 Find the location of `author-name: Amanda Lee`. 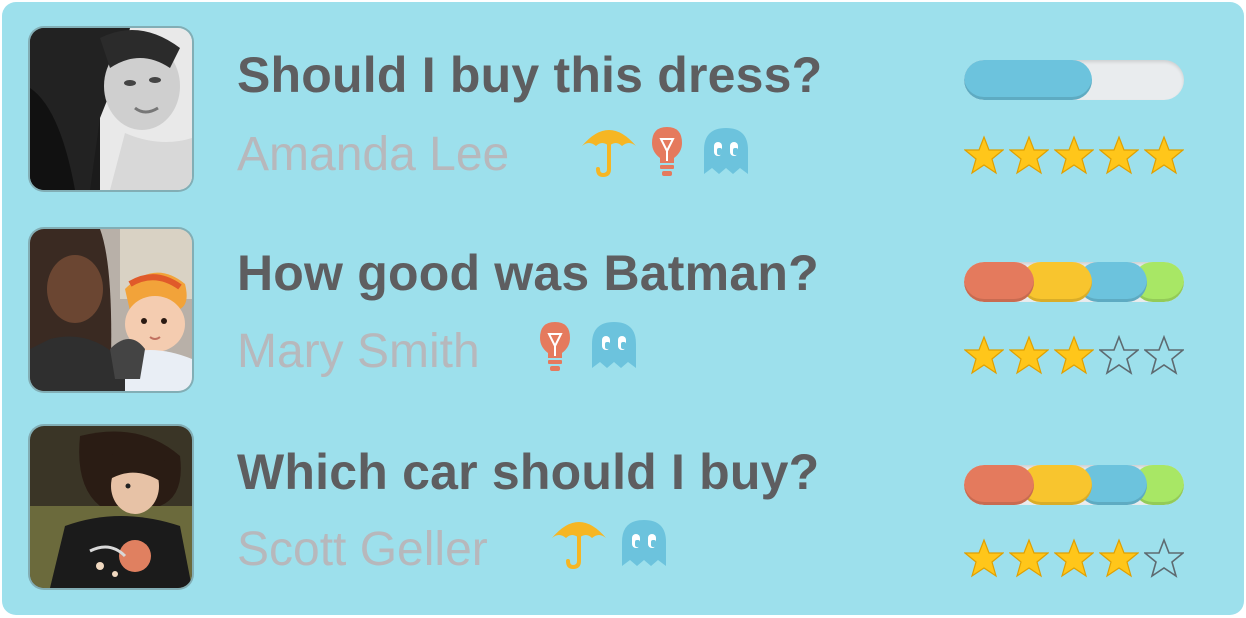

author-name: Amanda Lee is located at coordinates (373, 154).